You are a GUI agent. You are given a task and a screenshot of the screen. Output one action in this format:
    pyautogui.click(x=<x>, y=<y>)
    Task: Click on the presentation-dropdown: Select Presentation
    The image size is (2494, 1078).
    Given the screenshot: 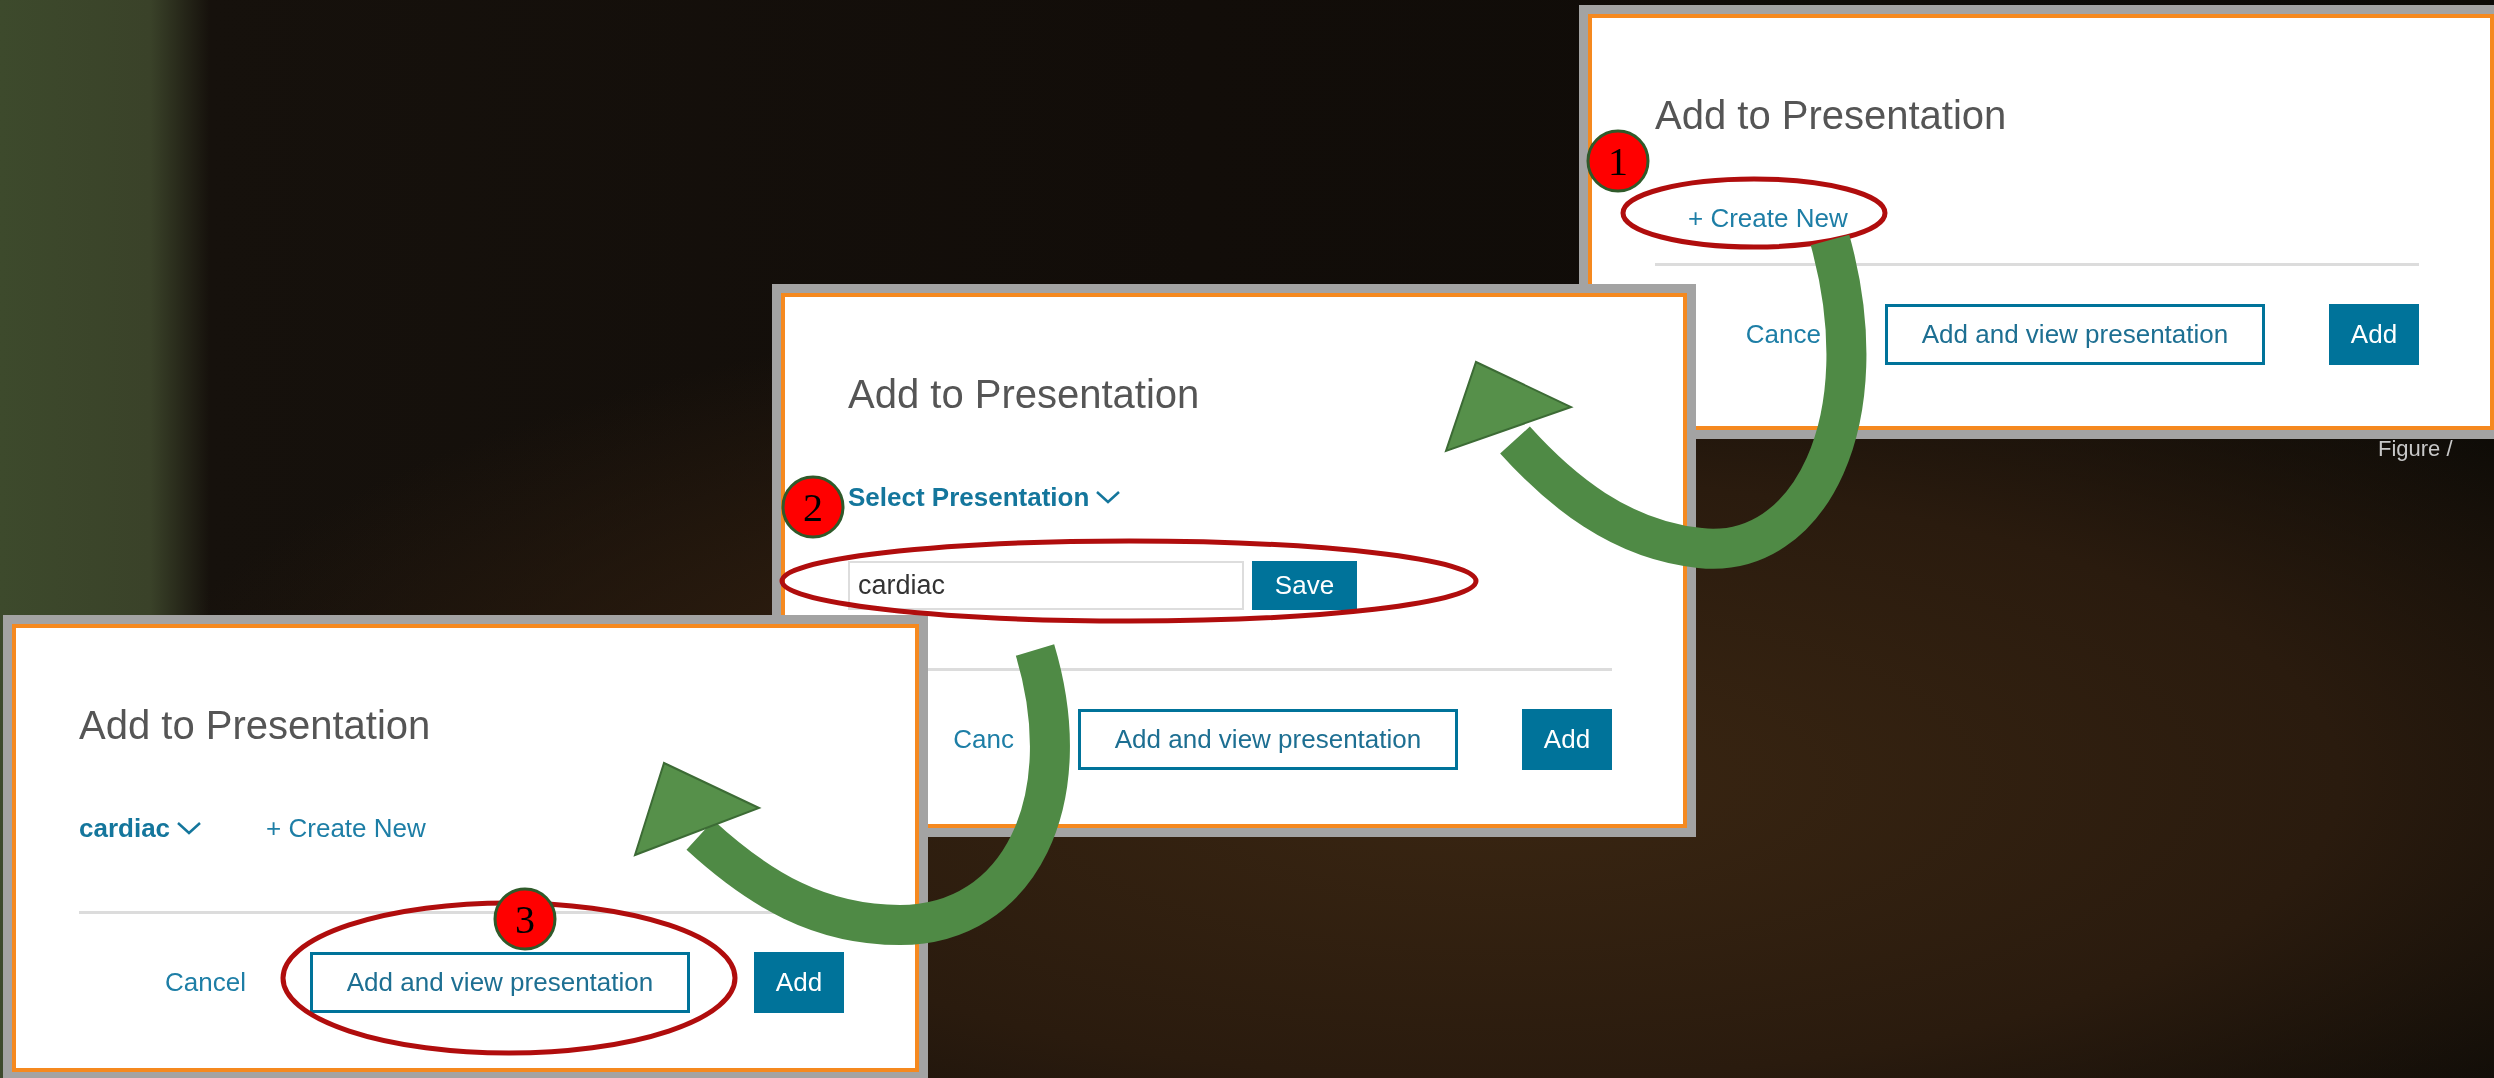 What is the action you would take?
    pyautogui.click(x=985, y=497)
    